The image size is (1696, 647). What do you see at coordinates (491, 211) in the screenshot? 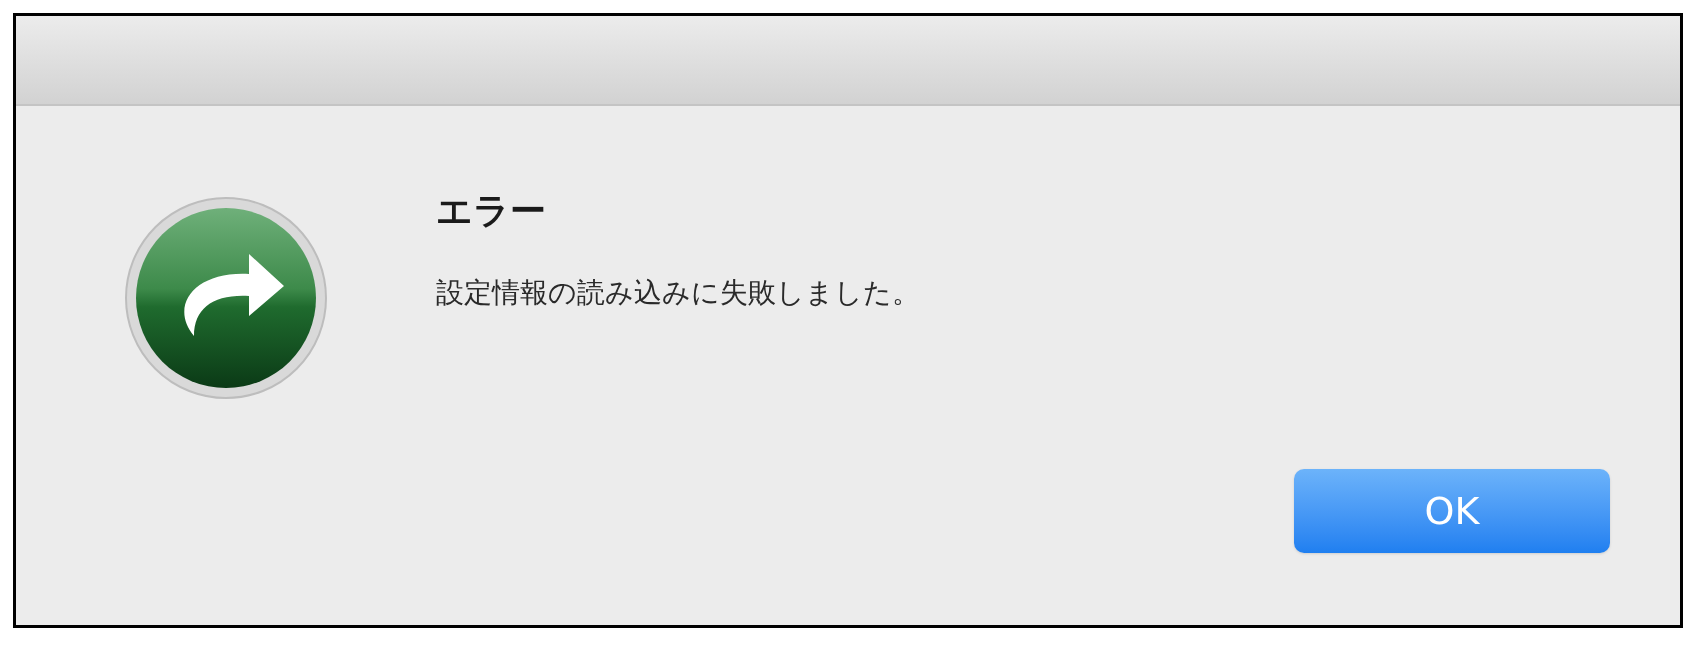
I see `dialog-title: エラー` at bounding box center [491, 211].